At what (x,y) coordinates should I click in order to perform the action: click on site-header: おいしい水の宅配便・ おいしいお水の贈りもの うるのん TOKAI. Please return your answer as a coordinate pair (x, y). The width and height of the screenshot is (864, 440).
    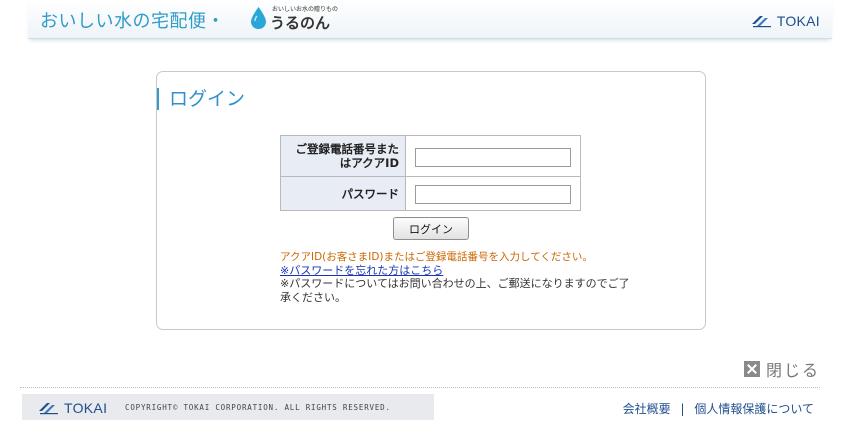
    Looking at the image, I should click on (430, 19).